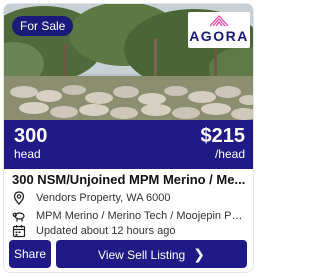 The image size is (320, 277). What do you see at coordinates (142, 255) in the screenshot?
I see `view-sell-listing-label: View Sell Listing` at bounding box center [142, 255].